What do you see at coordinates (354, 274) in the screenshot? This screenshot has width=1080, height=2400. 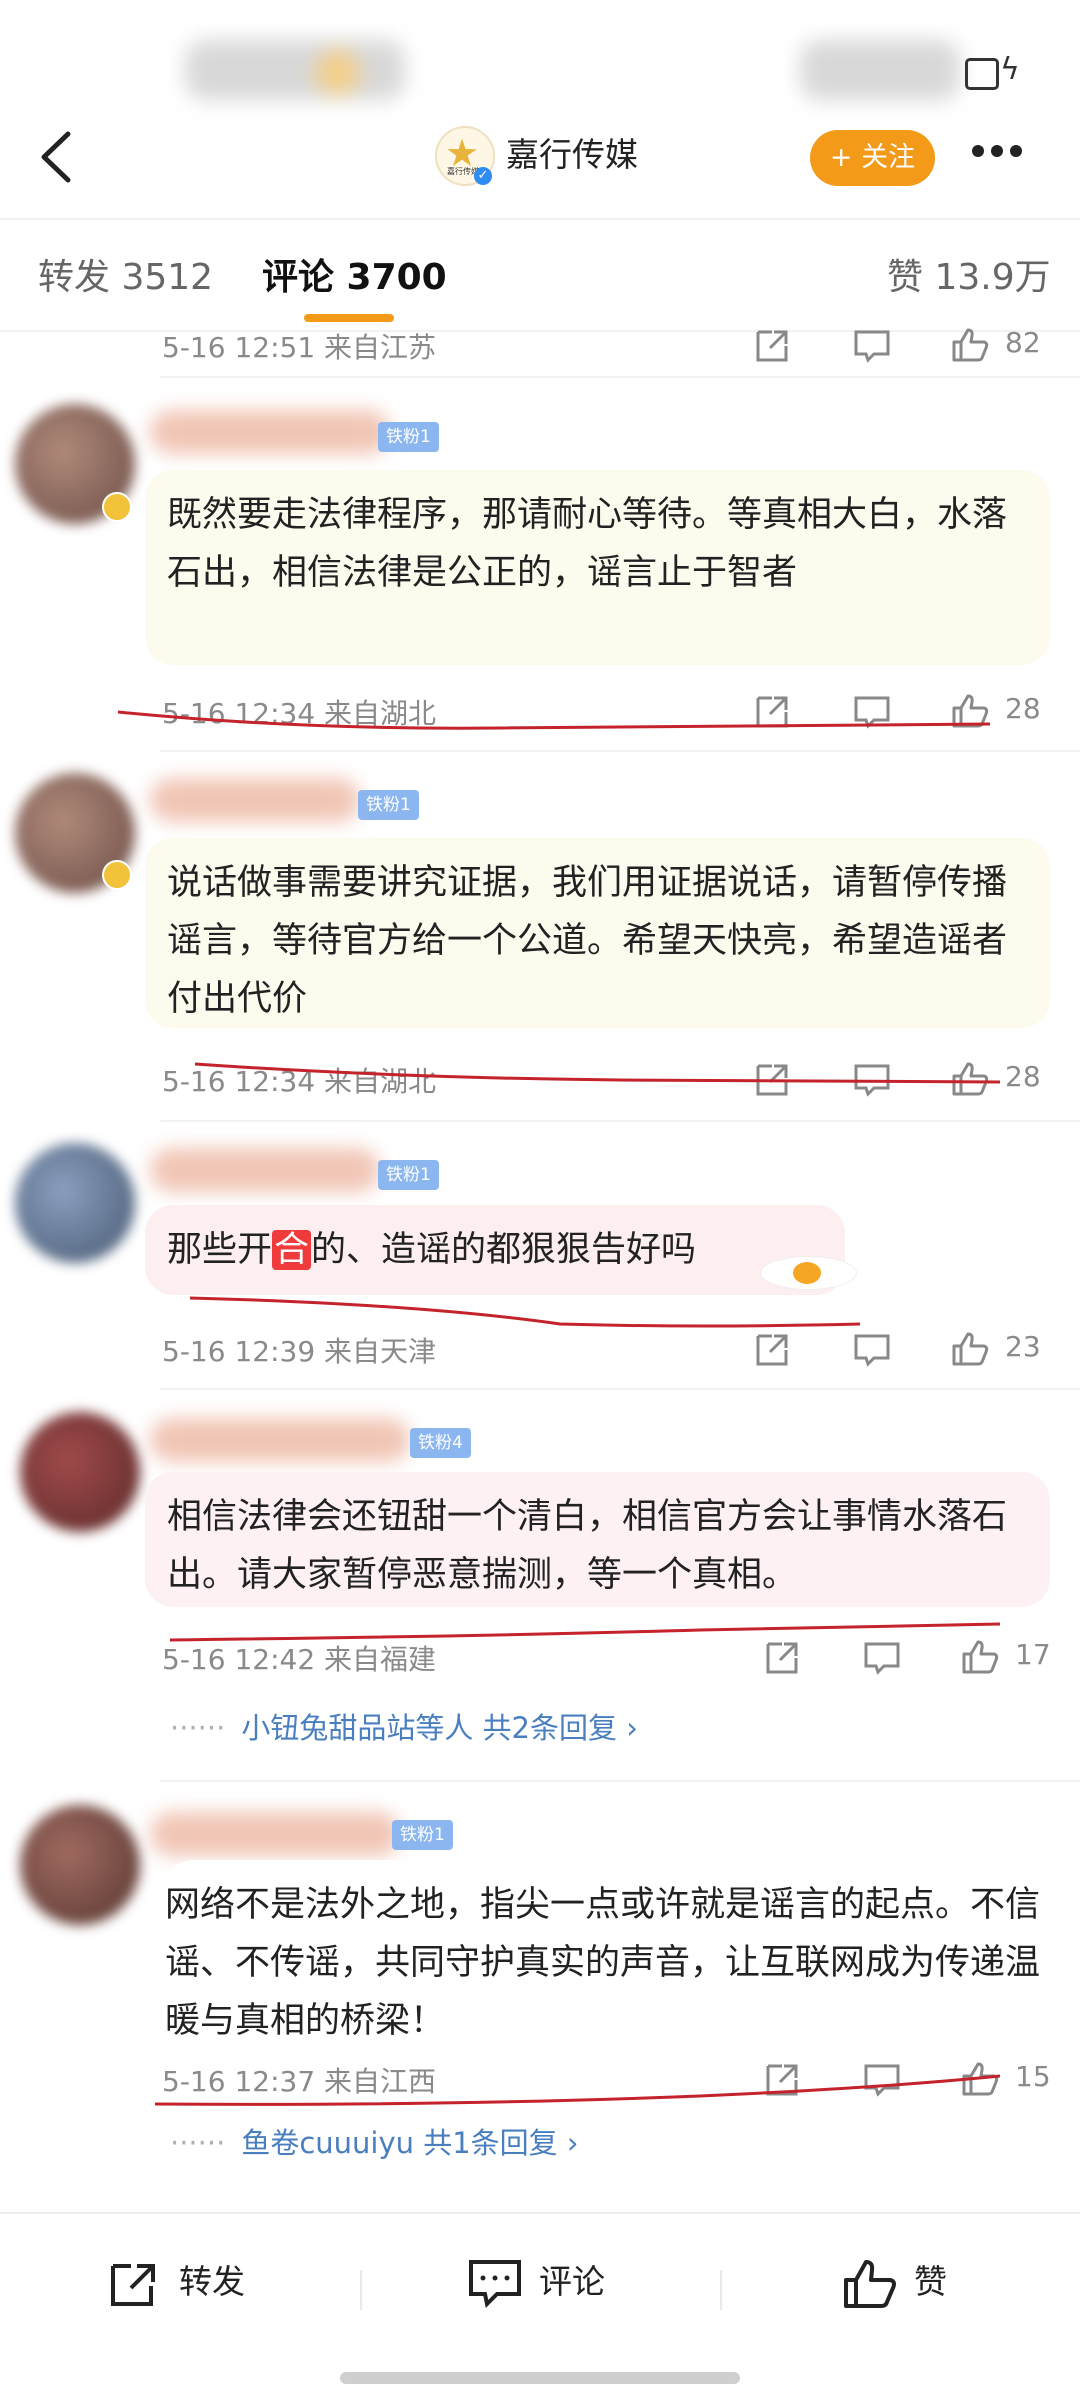 I see `tab-comments: 评论 3700` at bounding box center [354, 274].